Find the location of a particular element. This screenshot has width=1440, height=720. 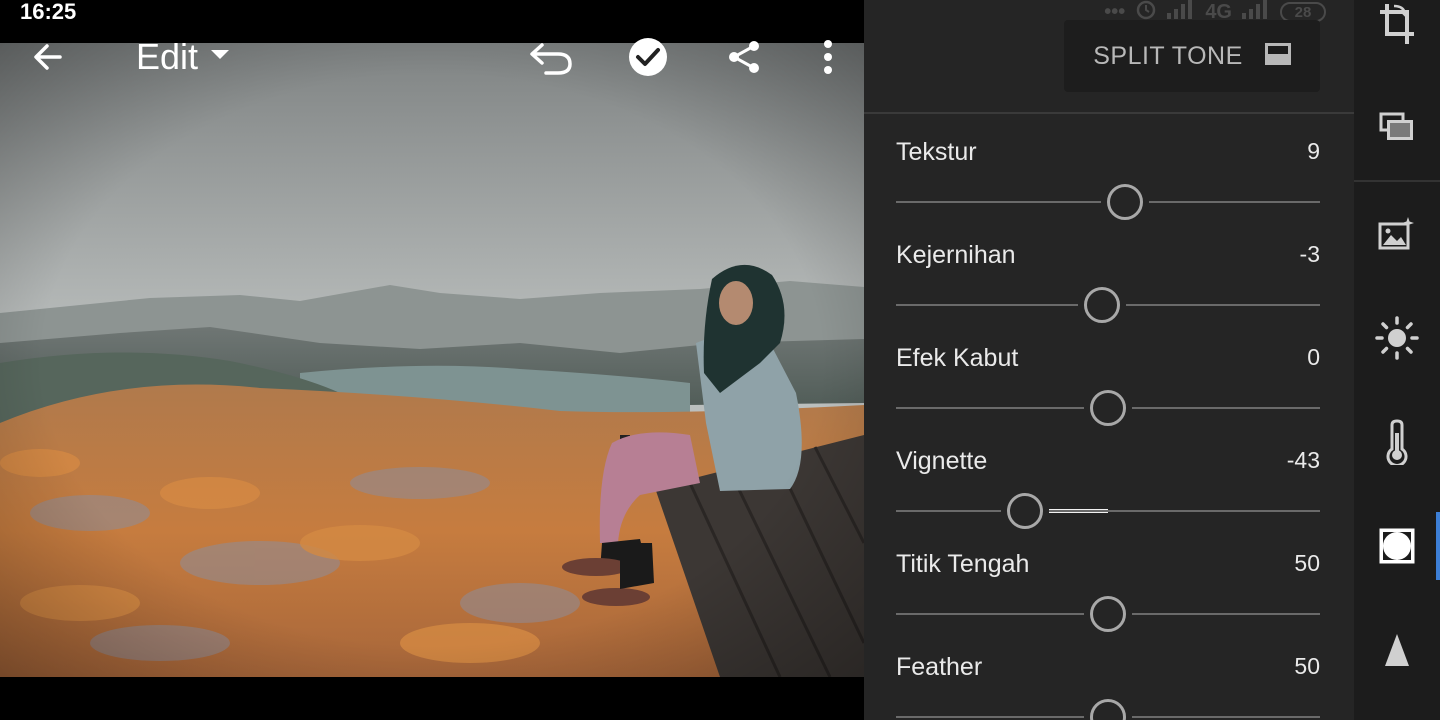

mode-dropdown: Edit is located at coordinates (183, 57).